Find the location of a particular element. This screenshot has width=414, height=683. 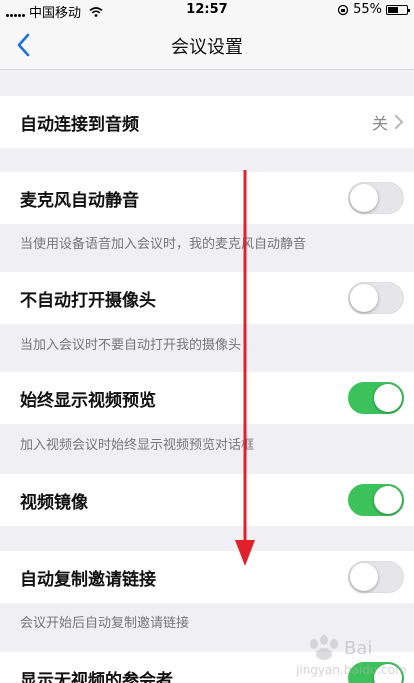

setting-row-mic-auto-mute: 麦克风自动静音 is located at coordinates (207, 198).